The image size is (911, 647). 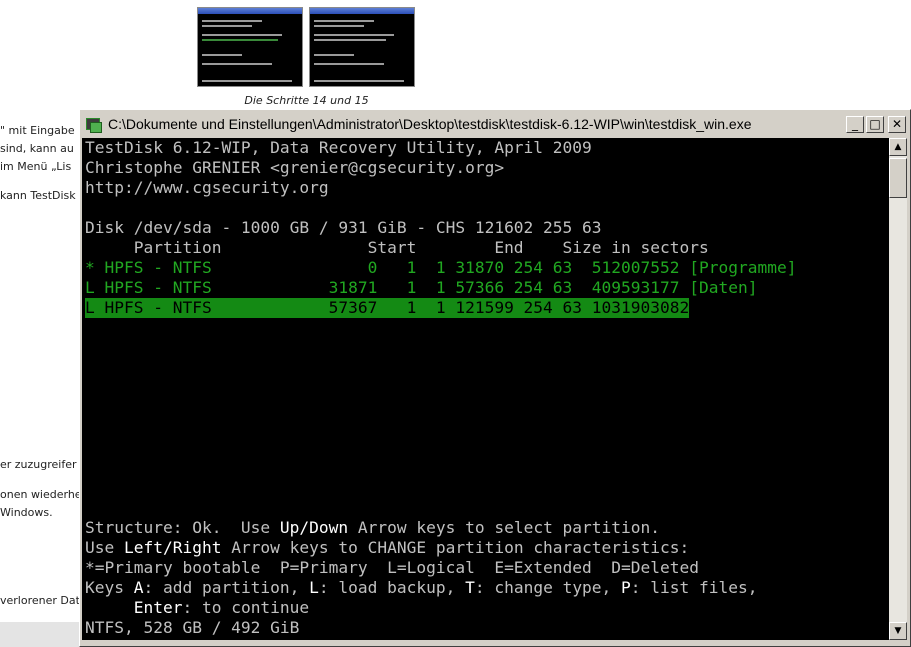 What do you see at coordinates (306, 100) in the screenshot?
I see `thumbnail-caption: Die Schritte 14 und 15` at bounding box center [306, 100].